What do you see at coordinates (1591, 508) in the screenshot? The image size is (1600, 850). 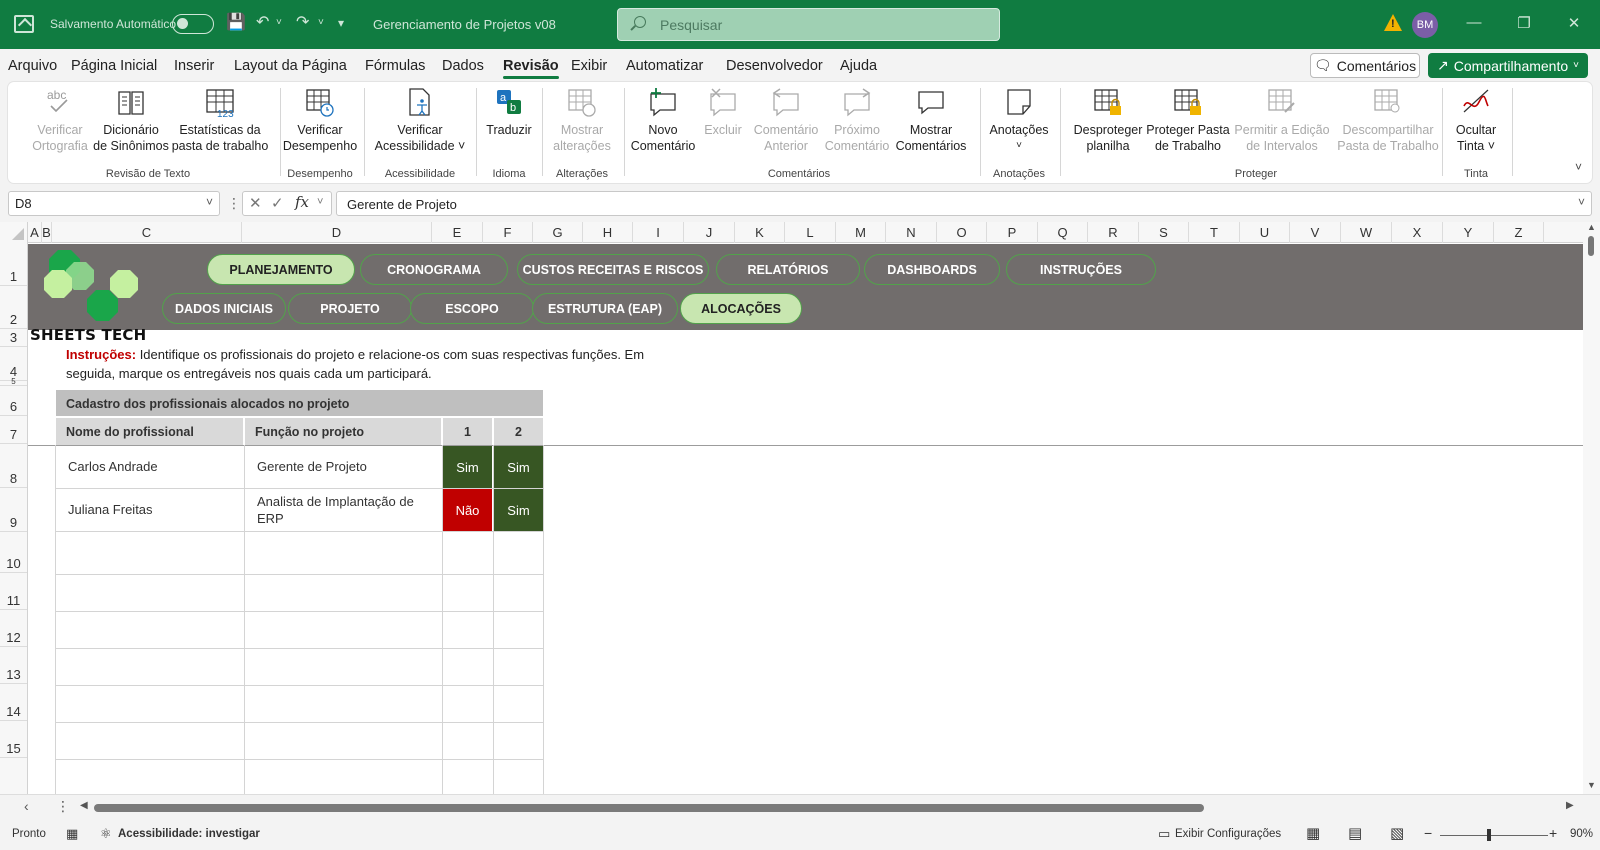 I see `vertical-scrollbar: ▲ ▼` at bounding box center [1591, 508].